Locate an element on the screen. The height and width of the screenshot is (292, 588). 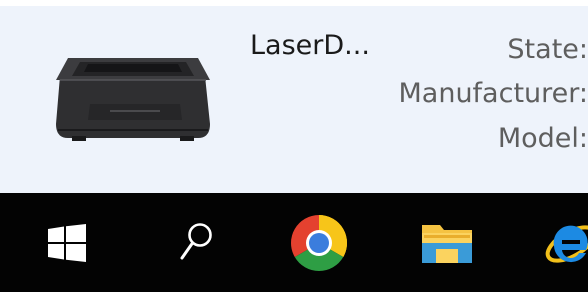
internet-explorer-icon is located at coordinates (566, 244).